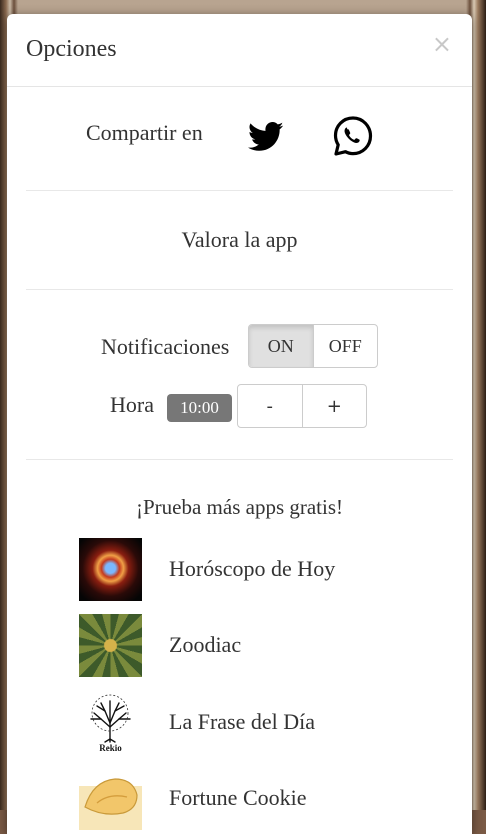  Describe the element at coordinates (71, 49) in the screenshot. I see `modal-title: Opciones` at that location.